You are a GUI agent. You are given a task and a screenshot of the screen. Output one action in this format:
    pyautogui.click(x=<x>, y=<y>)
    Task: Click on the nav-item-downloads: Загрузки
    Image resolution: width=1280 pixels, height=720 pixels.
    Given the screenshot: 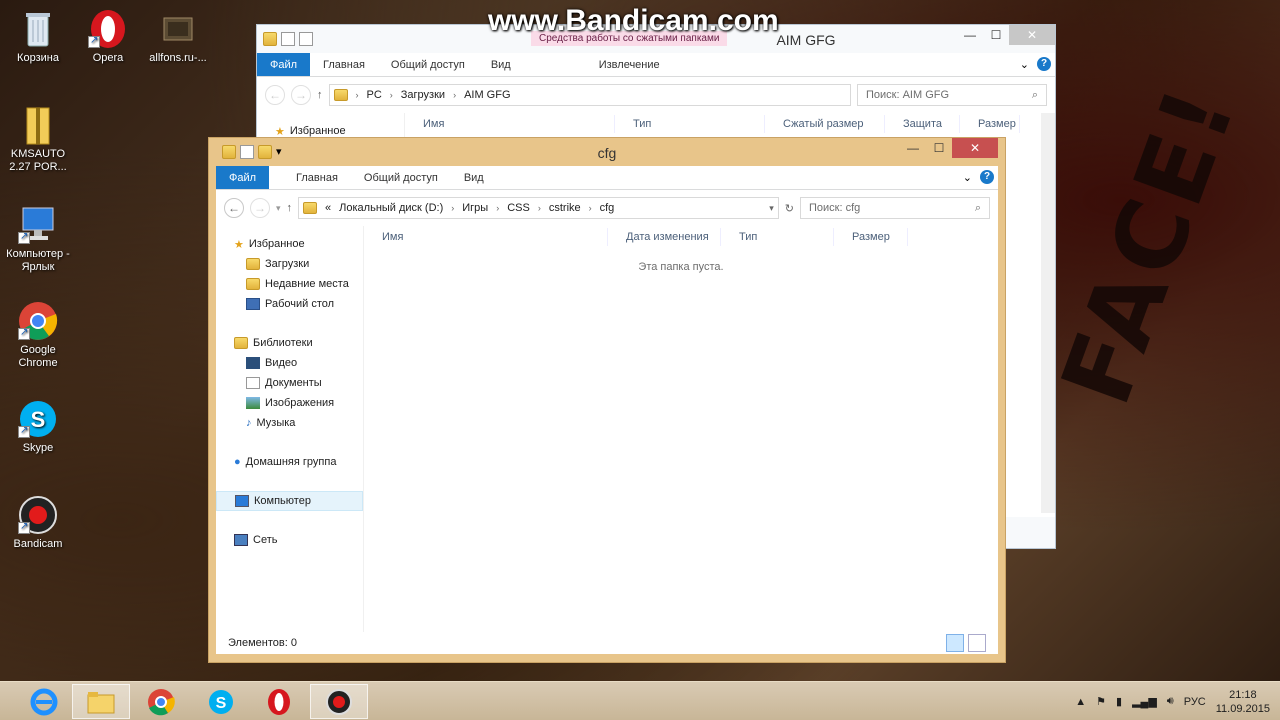 What is the action you would take?
    pyautogui.click(x=289, y=264)
    